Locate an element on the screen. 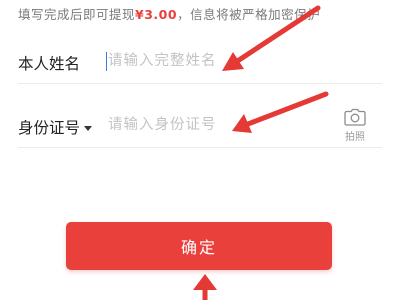 This screenshot has height=300, width=400. name-input is located at coordinates (182, 61).